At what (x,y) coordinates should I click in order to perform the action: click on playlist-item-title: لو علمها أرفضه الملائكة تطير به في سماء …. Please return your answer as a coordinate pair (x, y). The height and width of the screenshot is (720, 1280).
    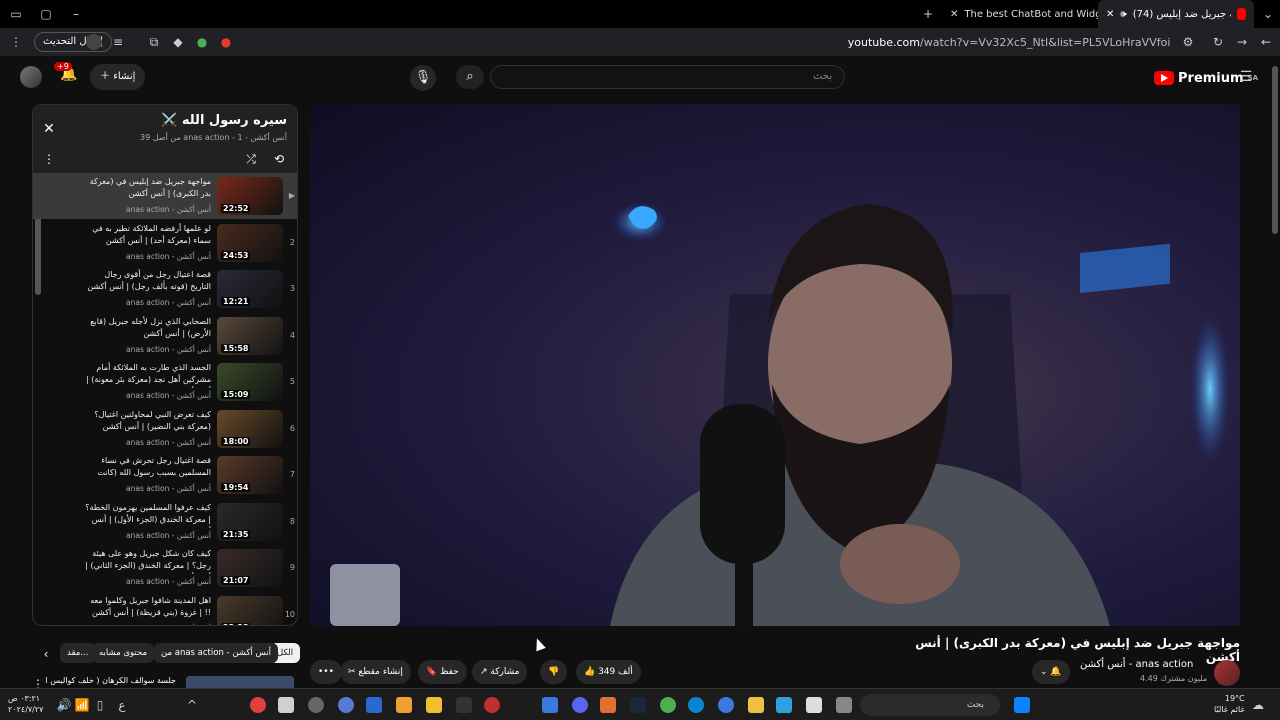
    Looking at the image, I should click on (148, 235).